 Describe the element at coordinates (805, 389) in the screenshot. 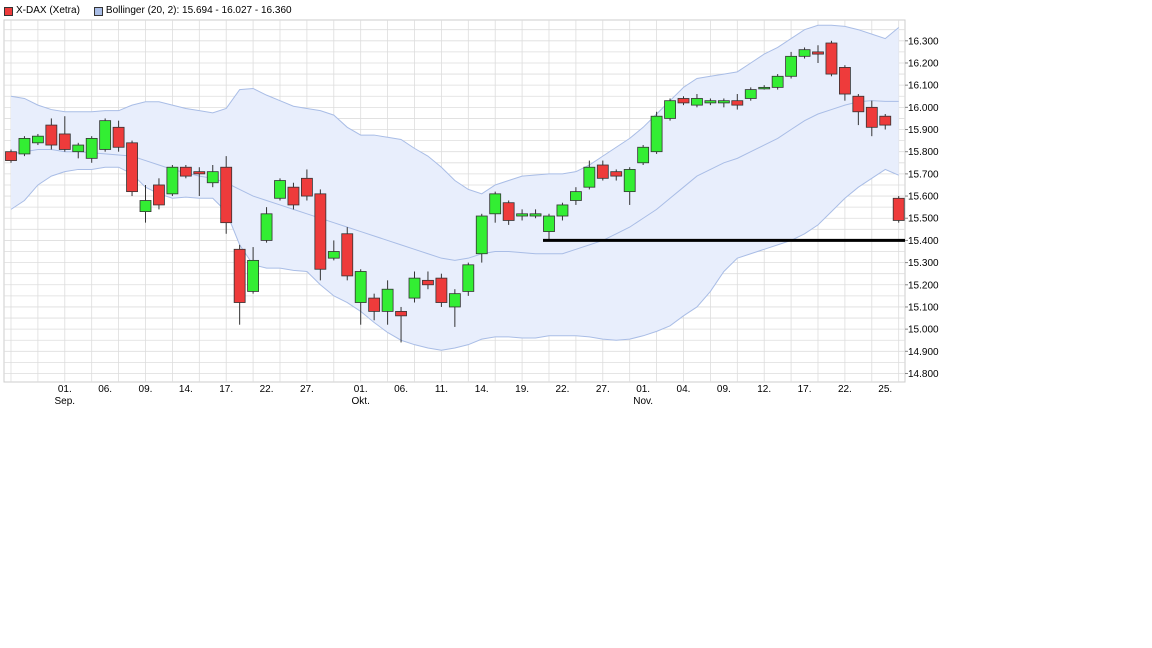

I see `x-tick-day-label: 17.` at that location.